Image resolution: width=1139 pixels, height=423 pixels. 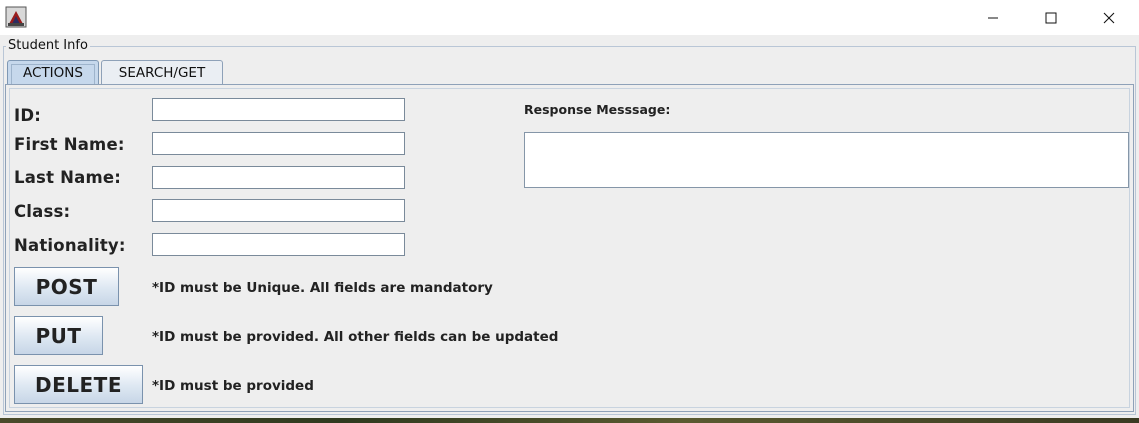 I want to click on delete-button: DELETE, so click(x=78, y=384).